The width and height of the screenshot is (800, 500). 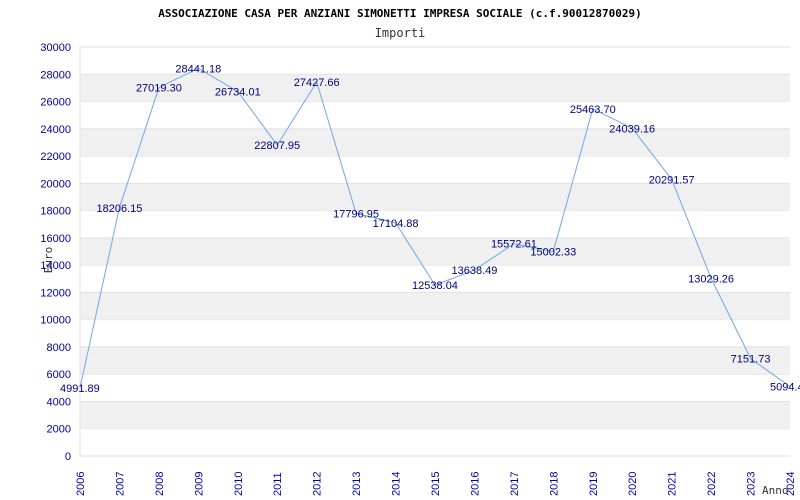 What do you see at coordinates (397, 484) in the screenshot?
I see `x-tick-label: 2014` at bounding box center [397, 484].